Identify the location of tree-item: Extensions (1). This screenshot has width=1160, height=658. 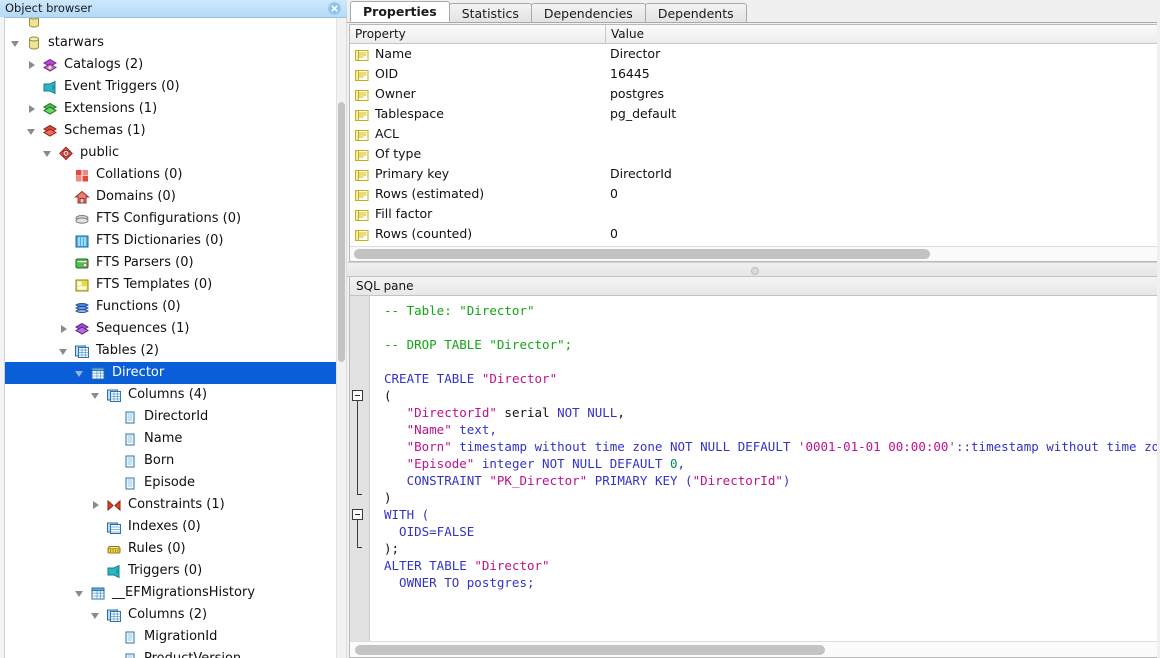
(175, 109).